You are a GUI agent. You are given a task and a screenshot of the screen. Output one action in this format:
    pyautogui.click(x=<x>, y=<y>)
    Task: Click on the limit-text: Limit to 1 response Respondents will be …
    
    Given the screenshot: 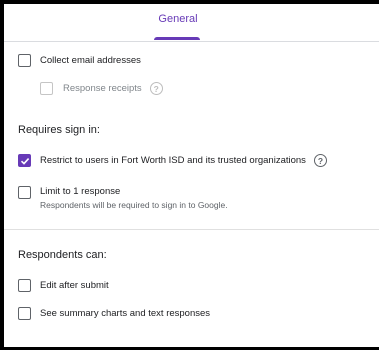 What is the action you would take?
    pyautogui.click(x=134, y=198)
    